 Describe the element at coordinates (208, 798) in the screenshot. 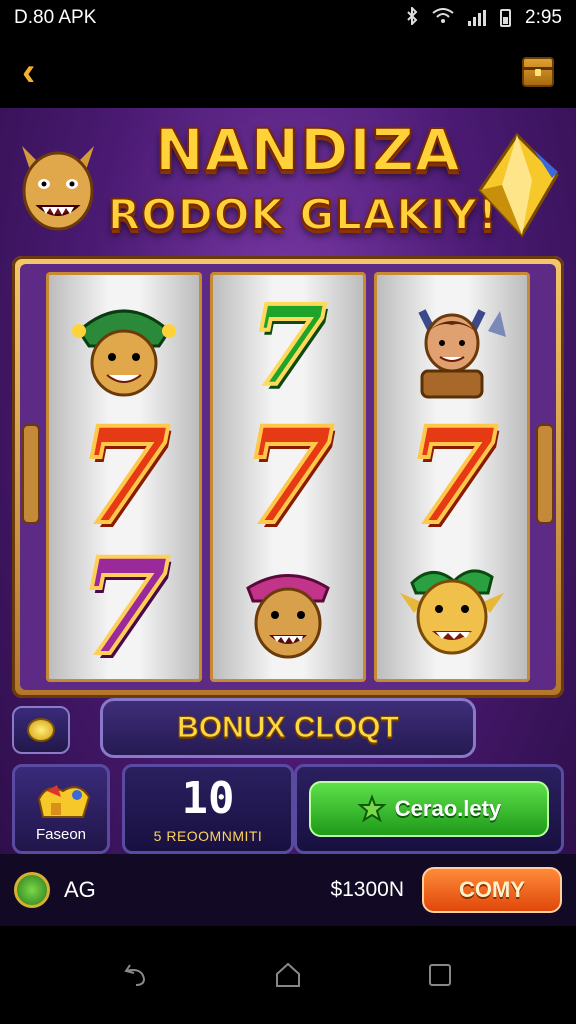

I see `free-spins-count: 10` at that location.